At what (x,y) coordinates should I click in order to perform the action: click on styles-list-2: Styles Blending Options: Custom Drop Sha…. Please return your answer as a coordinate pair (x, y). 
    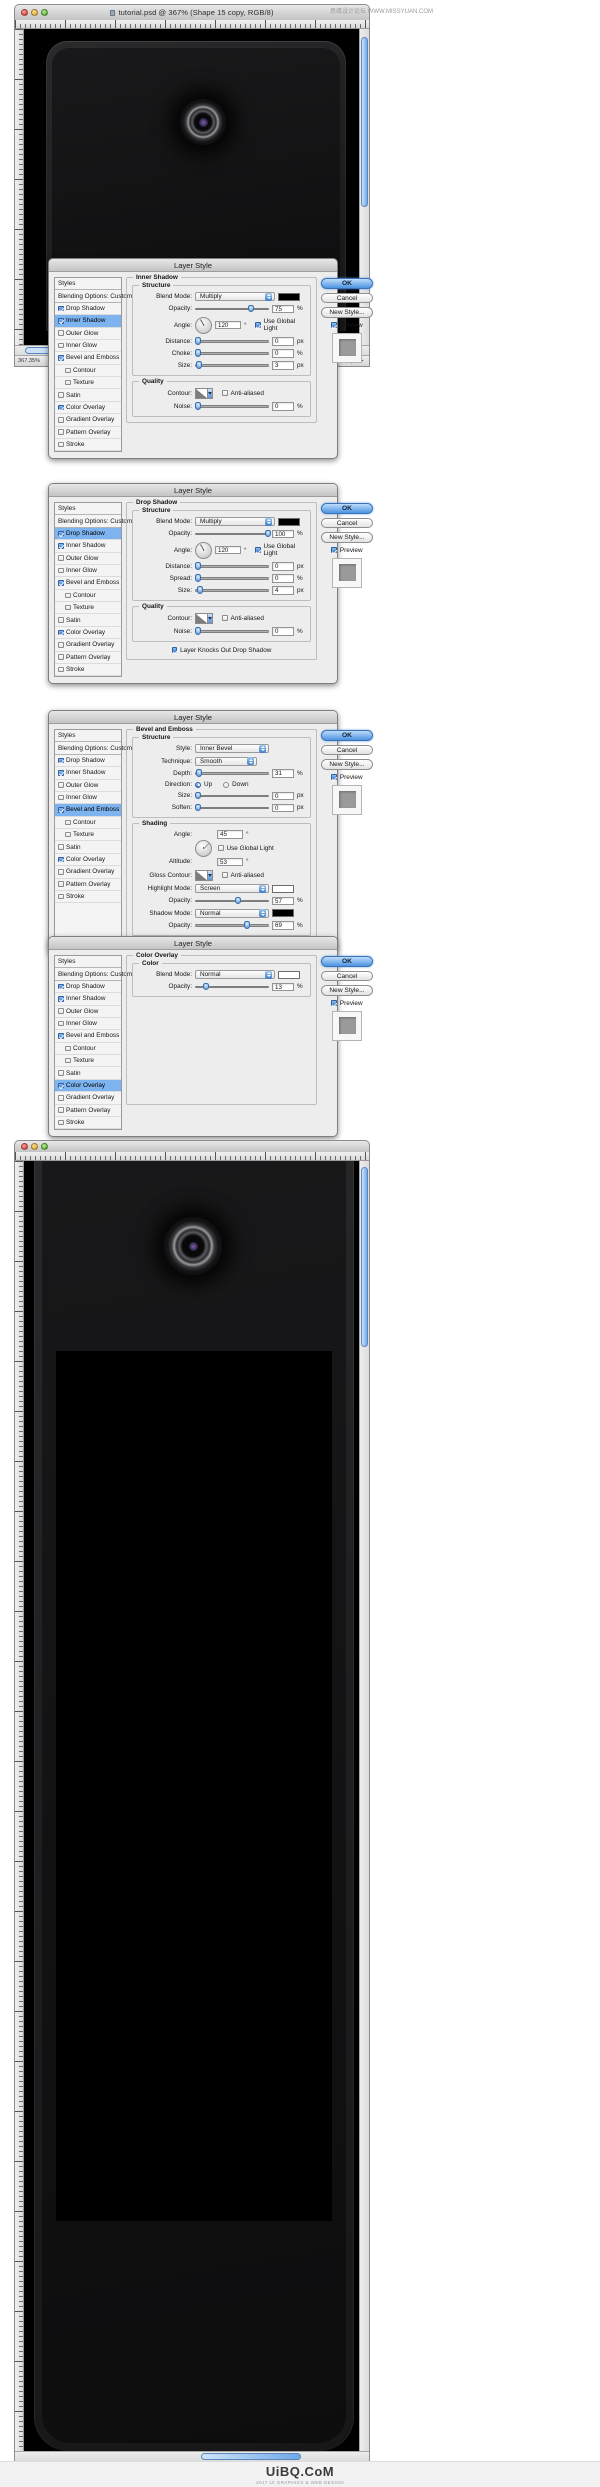
    Looking at the image, I should click on (93, 590).